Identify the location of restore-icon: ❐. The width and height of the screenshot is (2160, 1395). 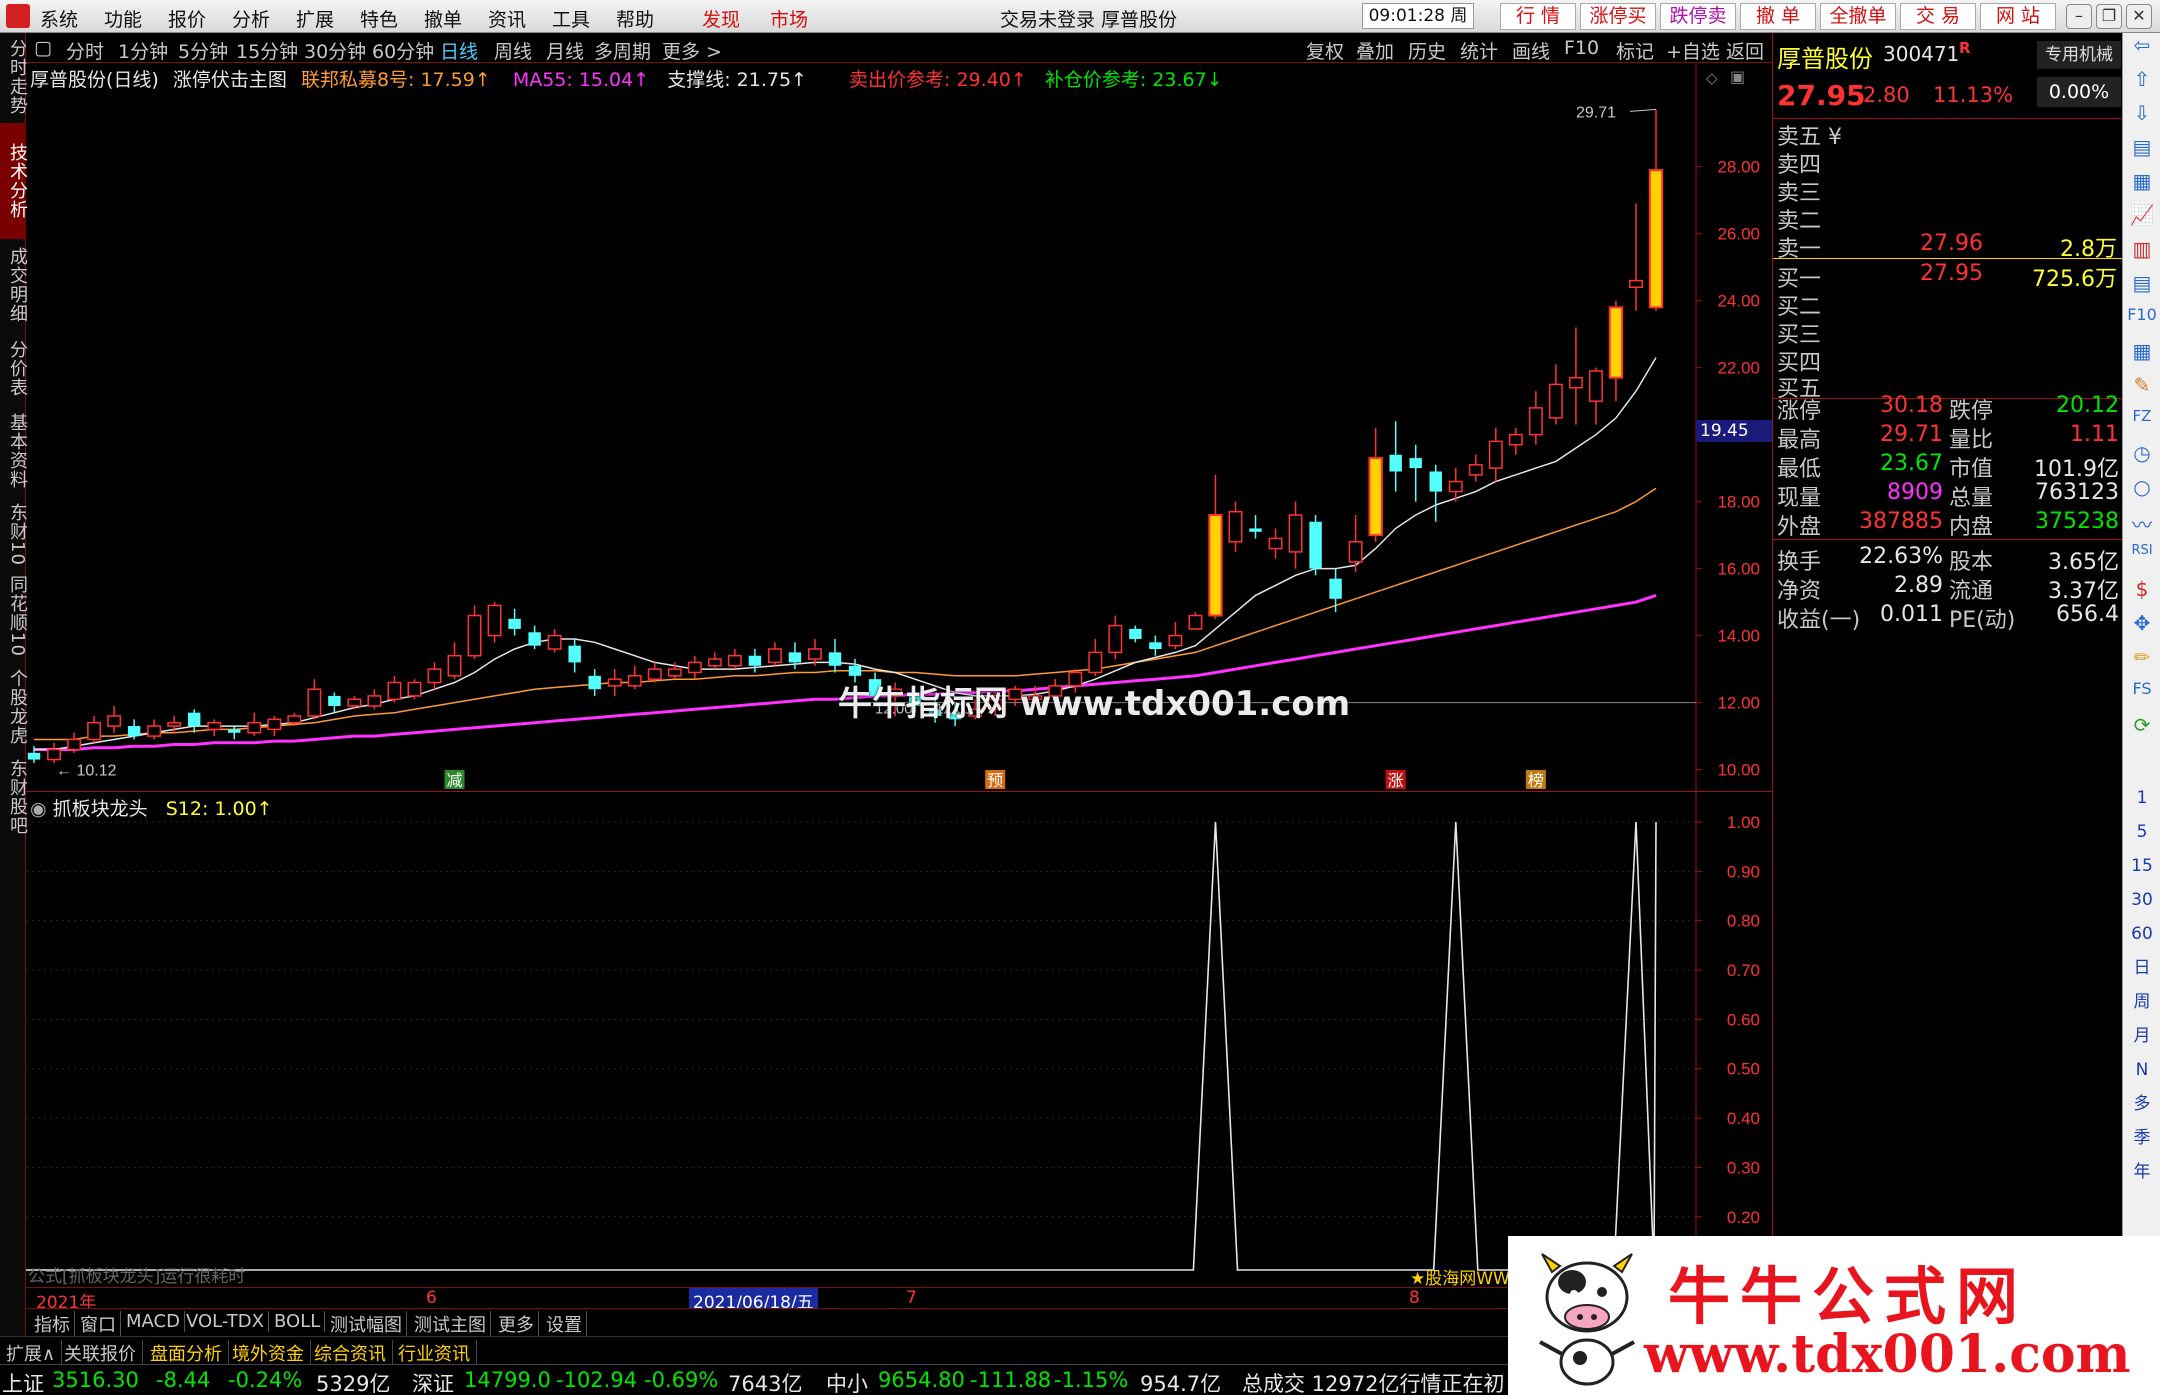
(2109, 16).